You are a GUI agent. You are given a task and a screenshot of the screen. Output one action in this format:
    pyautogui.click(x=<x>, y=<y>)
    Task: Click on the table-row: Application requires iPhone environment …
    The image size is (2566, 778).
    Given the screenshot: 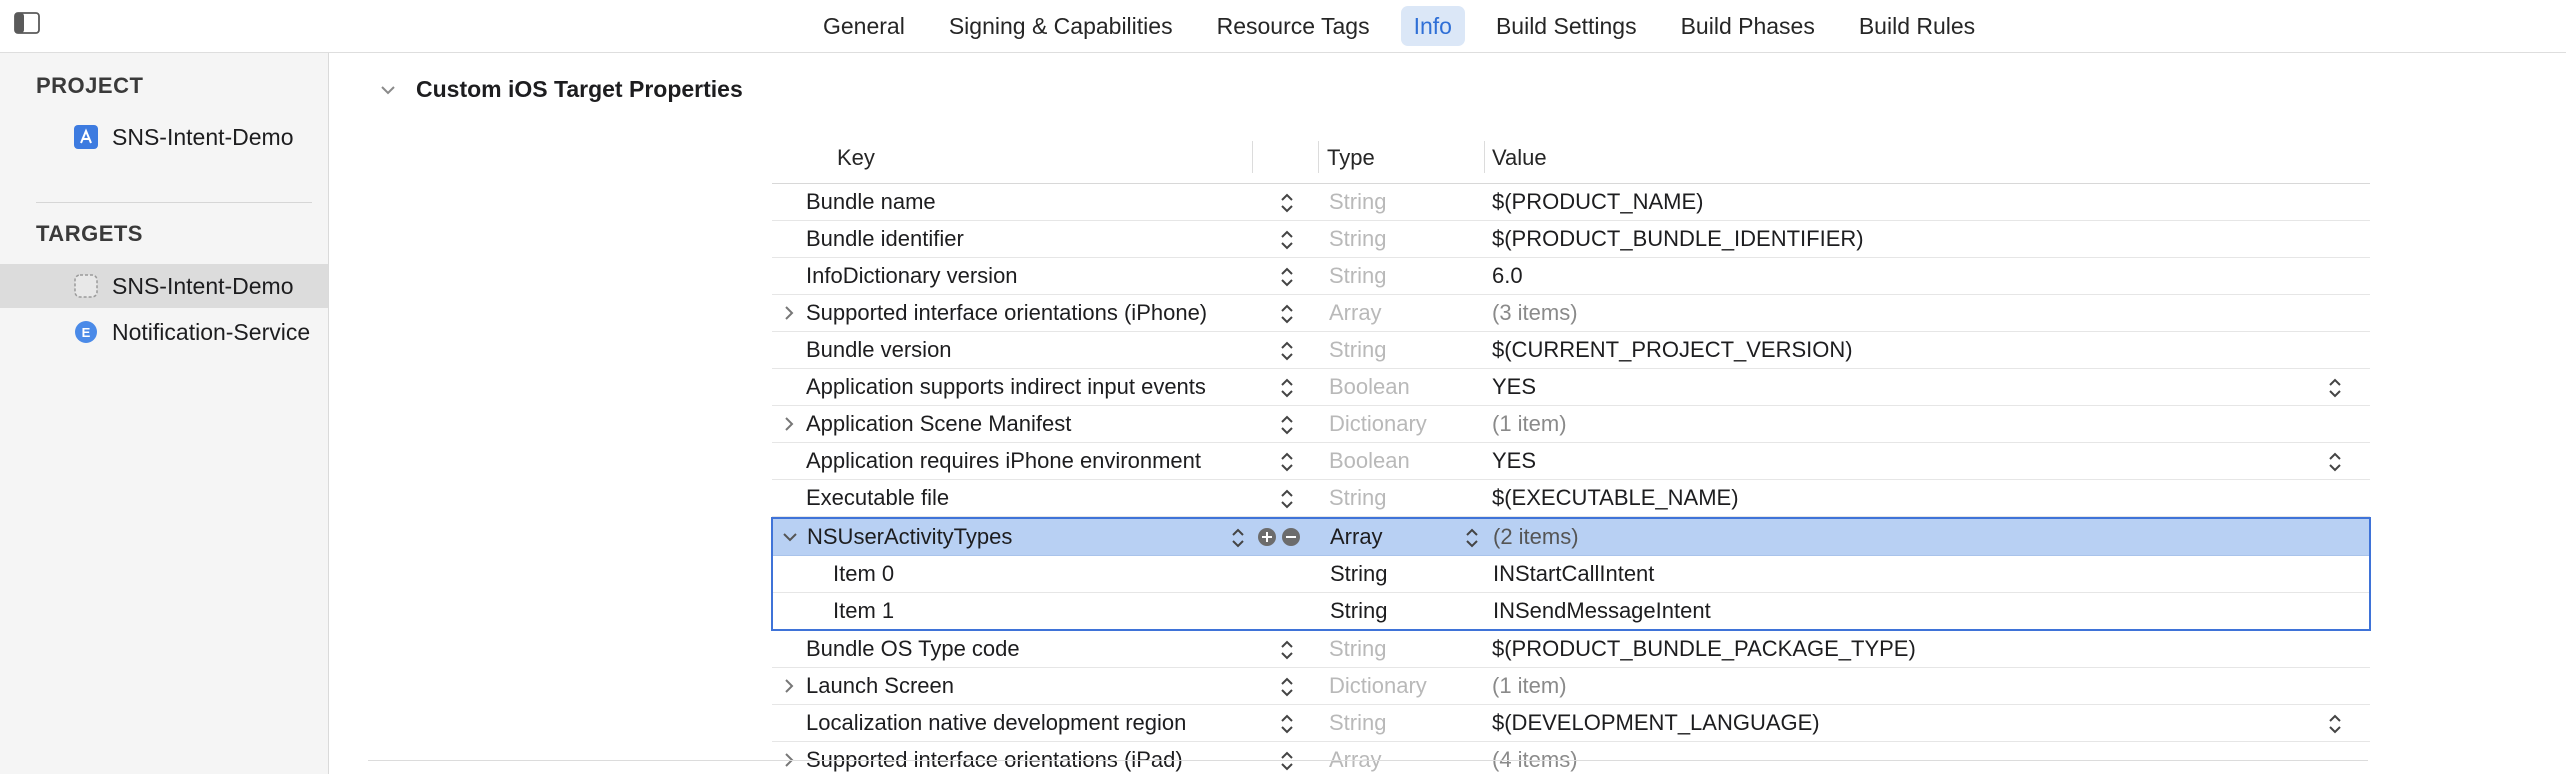 What is the action you would take?
    pyautogui.click(x=1571, y=461)
    